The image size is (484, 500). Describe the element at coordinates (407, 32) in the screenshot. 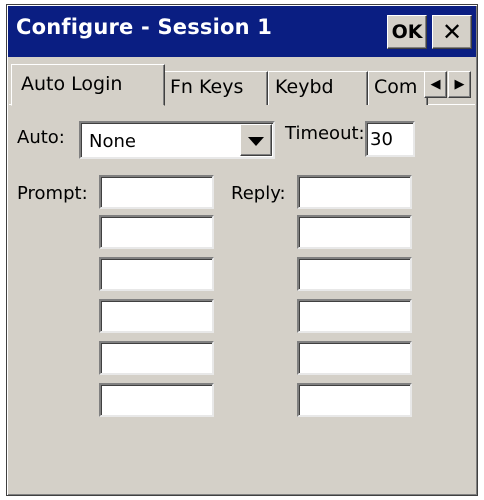

I see `ok-button: OK` at that location.